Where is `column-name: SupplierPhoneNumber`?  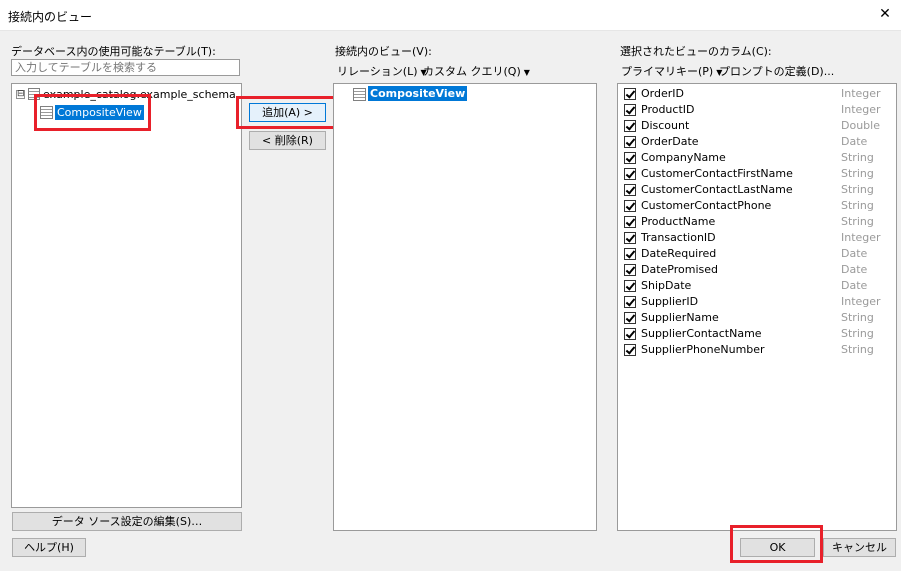 column-name: SupplierPhoneNumber is located at coordinates (703, 349).